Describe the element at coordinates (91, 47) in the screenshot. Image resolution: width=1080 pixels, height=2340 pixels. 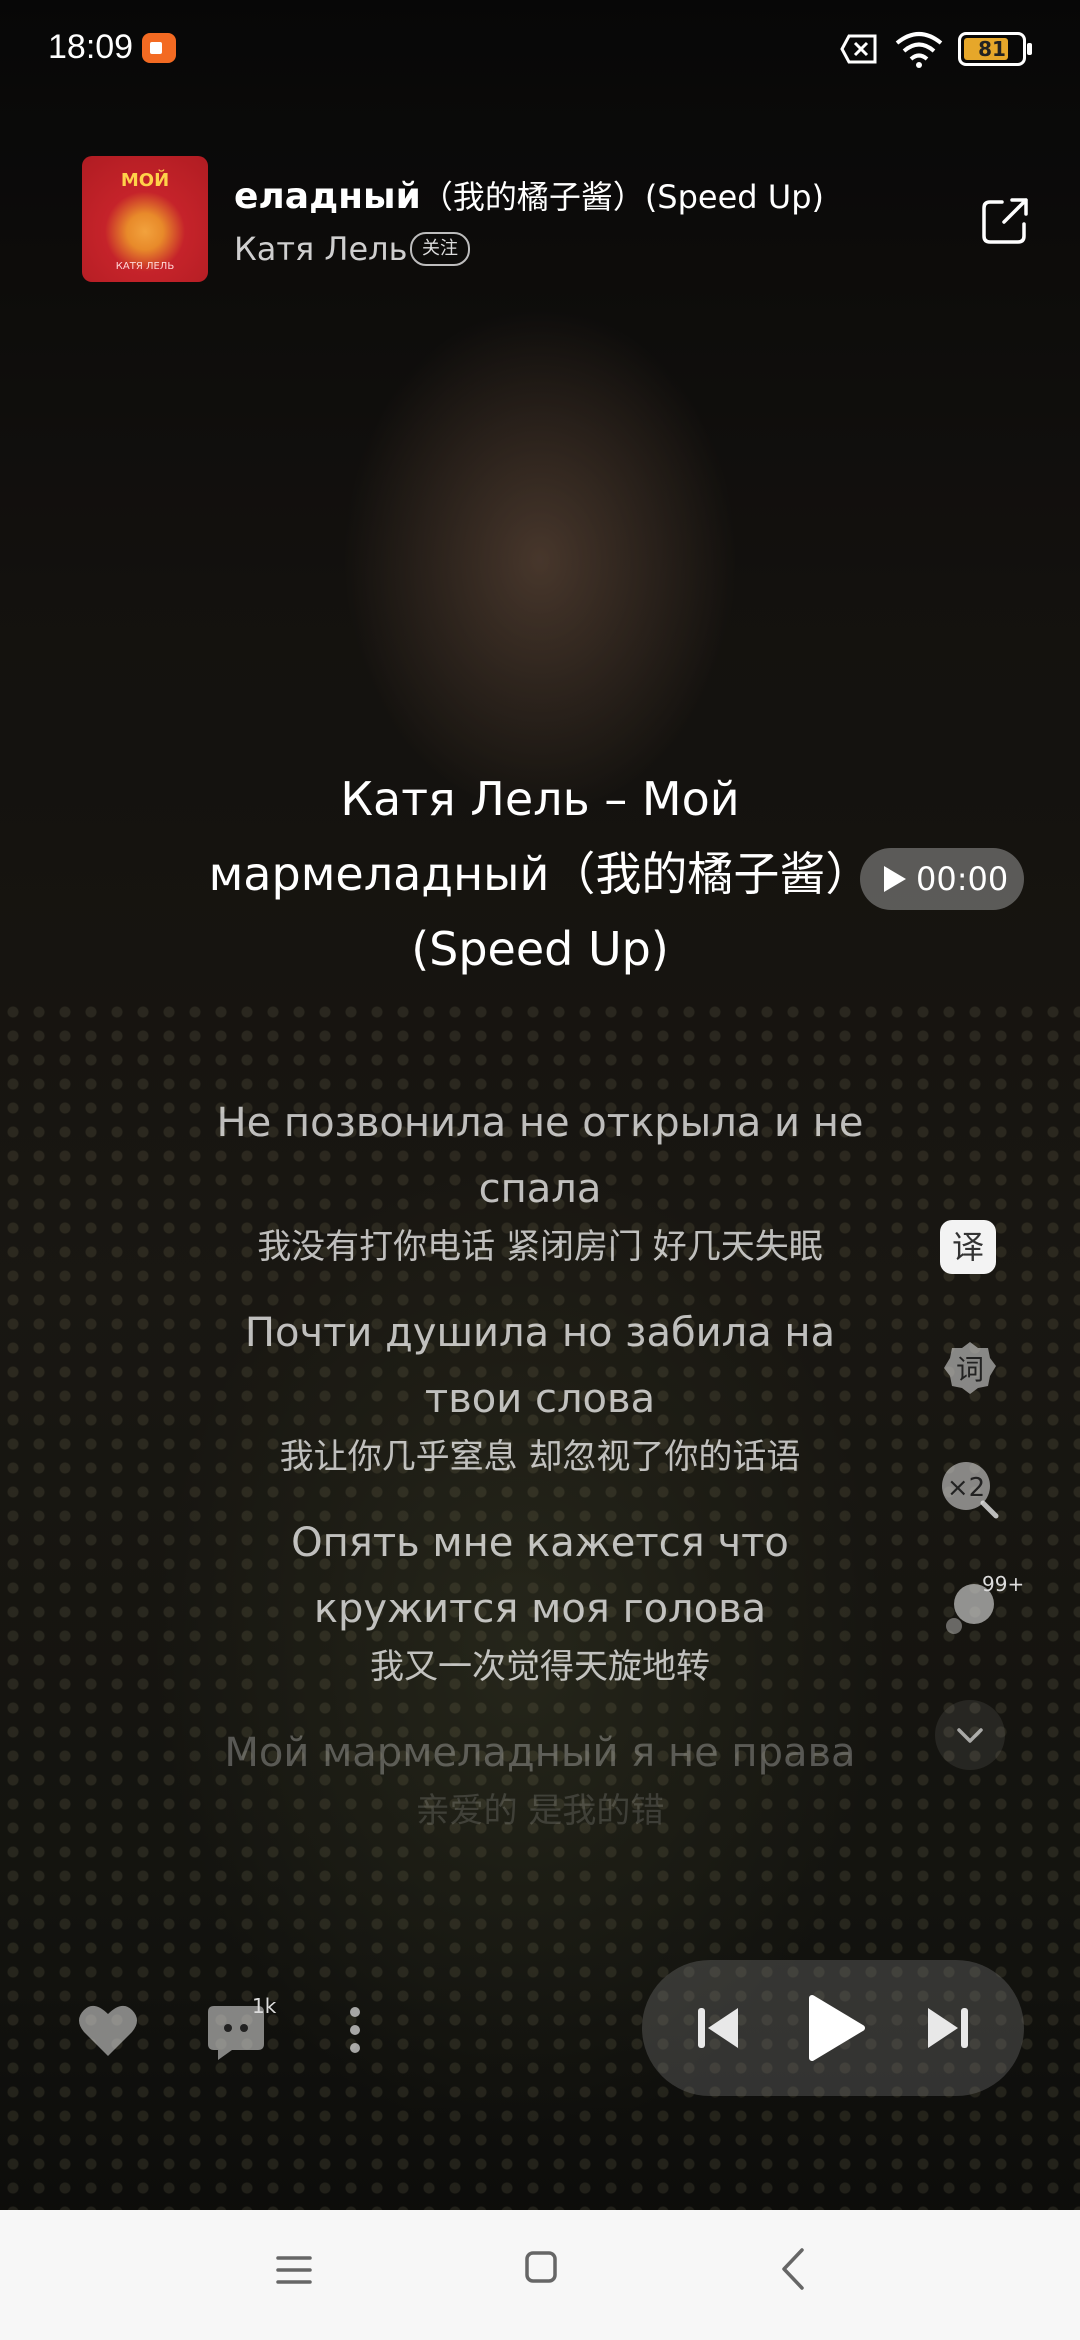
I see `status-time: 18:09` at that location.